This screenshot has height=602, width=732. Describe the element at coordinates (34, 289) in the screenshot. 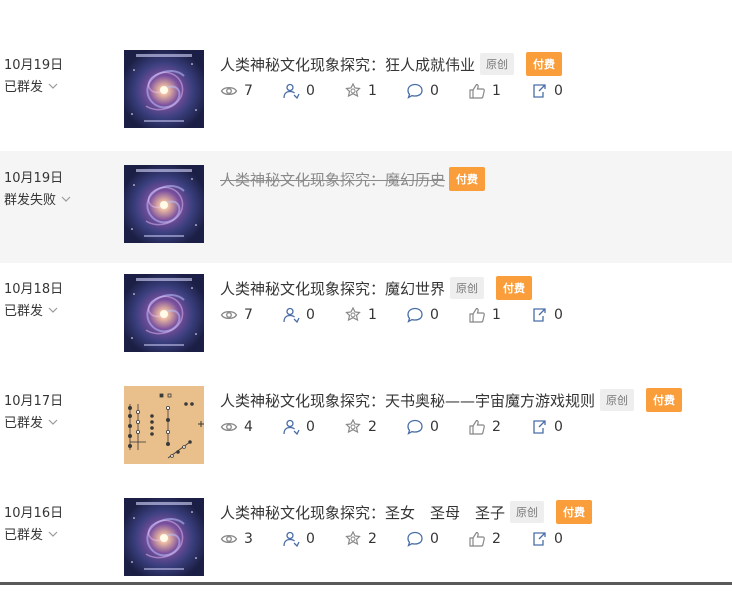

I see `publish-date: 10月18日` at that location.